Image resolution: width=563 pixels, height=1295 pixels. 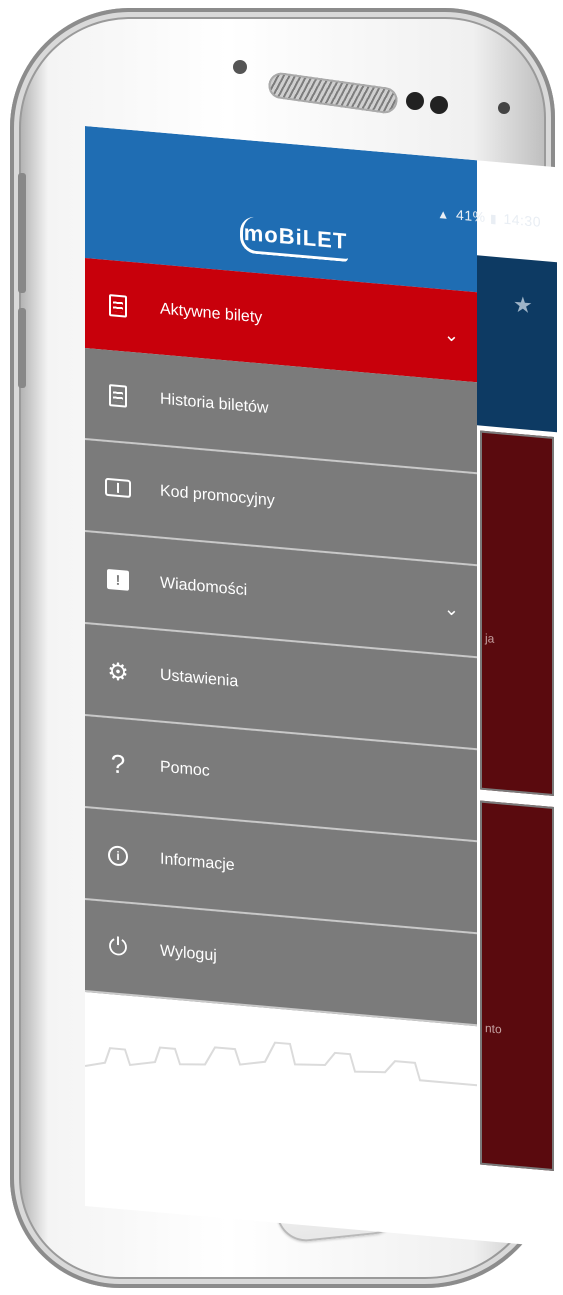 I want to click on menu-item-label: Wiadomości, so click(x=204, y=587).